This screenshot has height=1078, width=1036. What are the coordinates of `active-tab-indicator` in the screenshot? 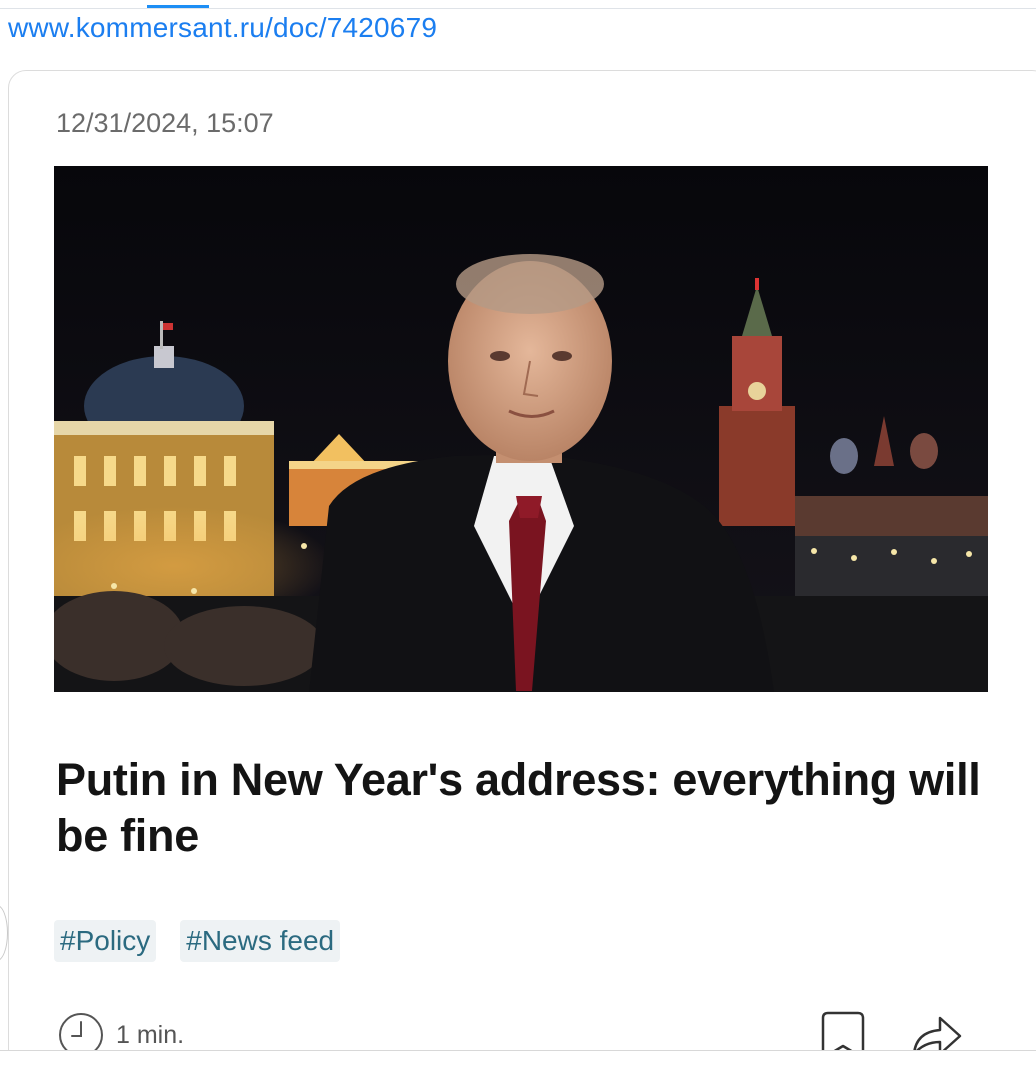 It's located at (178, 6).